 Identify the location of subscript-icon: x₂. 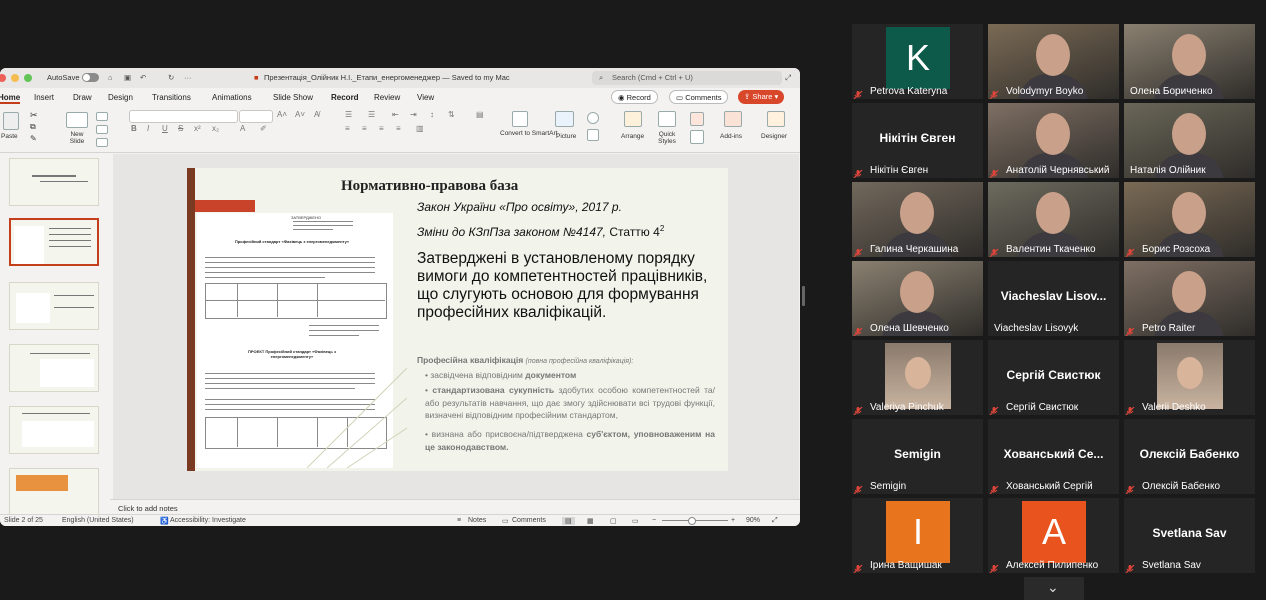
(215, 128).